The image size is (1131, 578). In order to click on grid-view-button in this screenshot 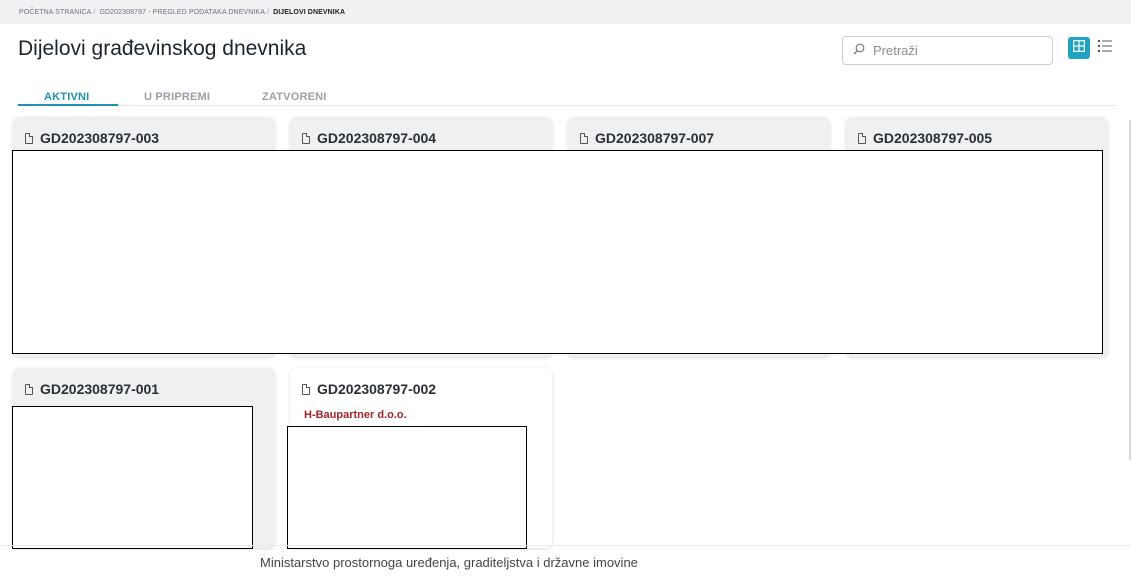, I will do `click(1079, 48)`.